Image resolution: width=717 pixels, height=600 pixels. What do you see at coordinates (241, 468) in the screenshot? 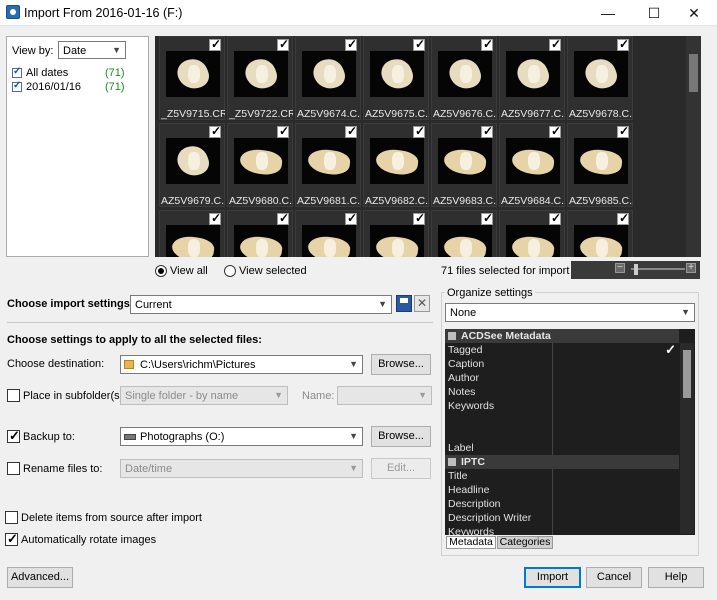
I see `rename-dropdown: Date/time ▼` at bounding box center [241, 468].